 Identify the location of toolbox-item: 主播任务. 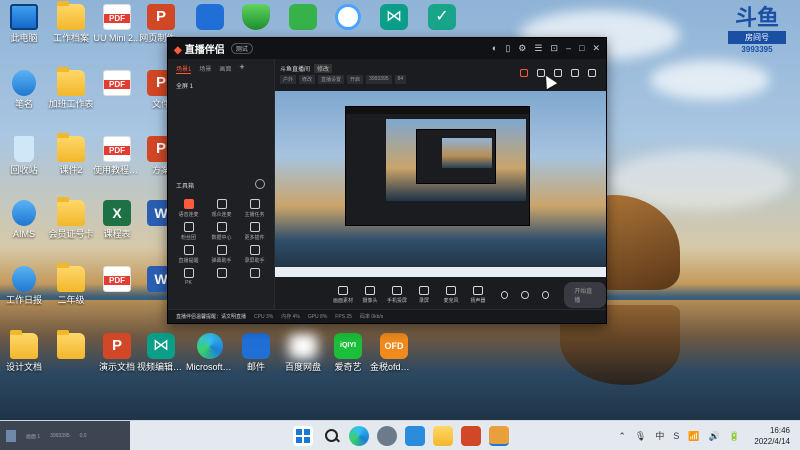
(254, 208).